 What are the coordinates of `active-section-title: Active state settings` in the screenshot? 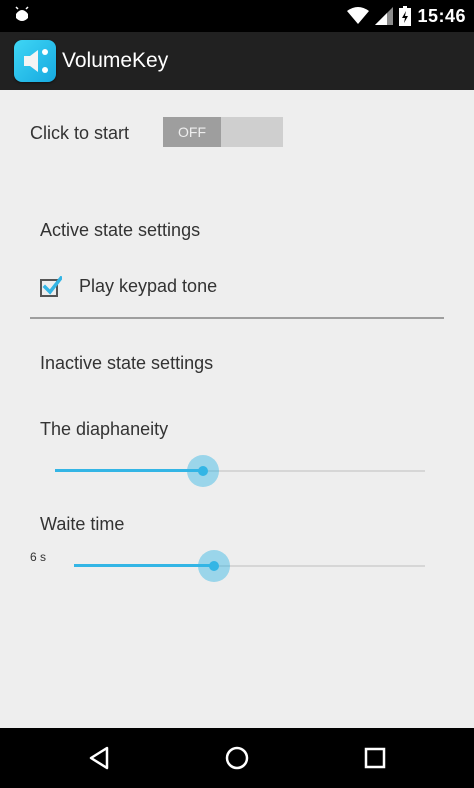 It's located at (120, 230).